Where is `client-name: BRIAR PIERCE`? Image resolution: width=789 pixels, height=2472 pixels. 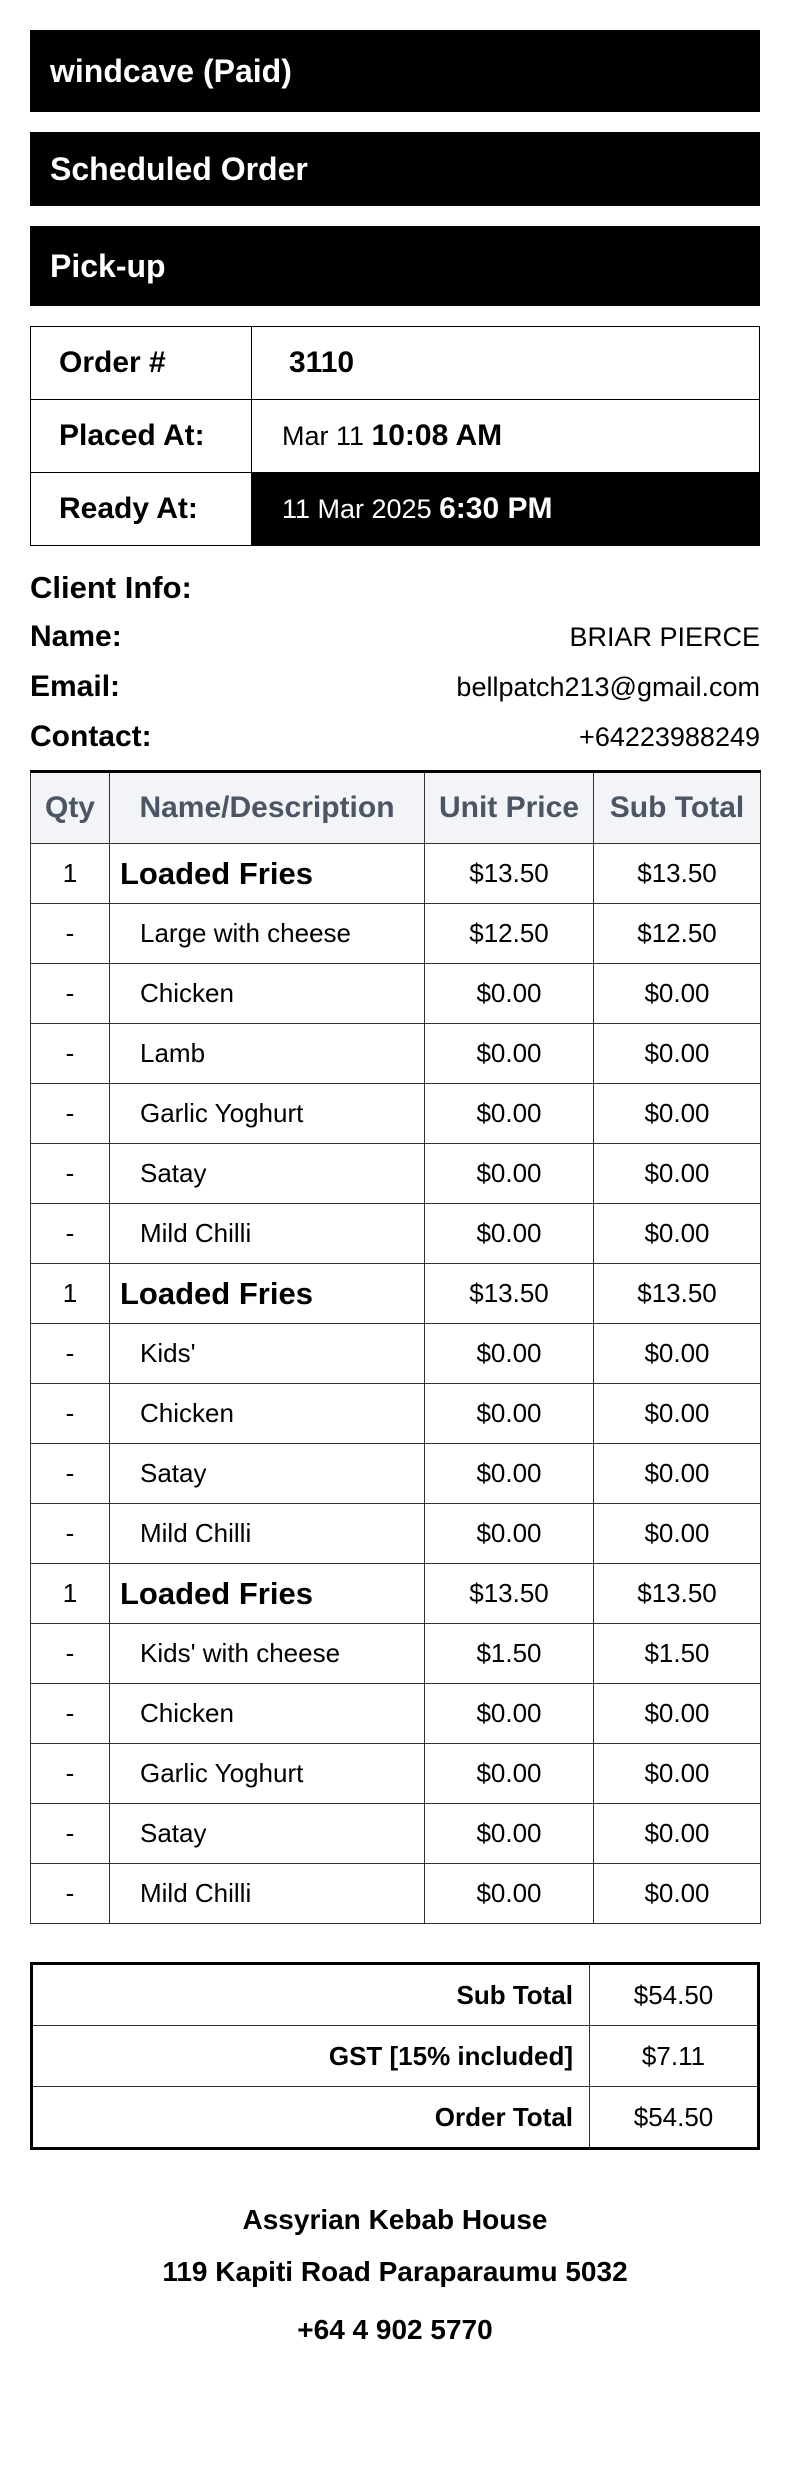 client-name: BRIAR PIERCE is located at coordinates (664, 636).